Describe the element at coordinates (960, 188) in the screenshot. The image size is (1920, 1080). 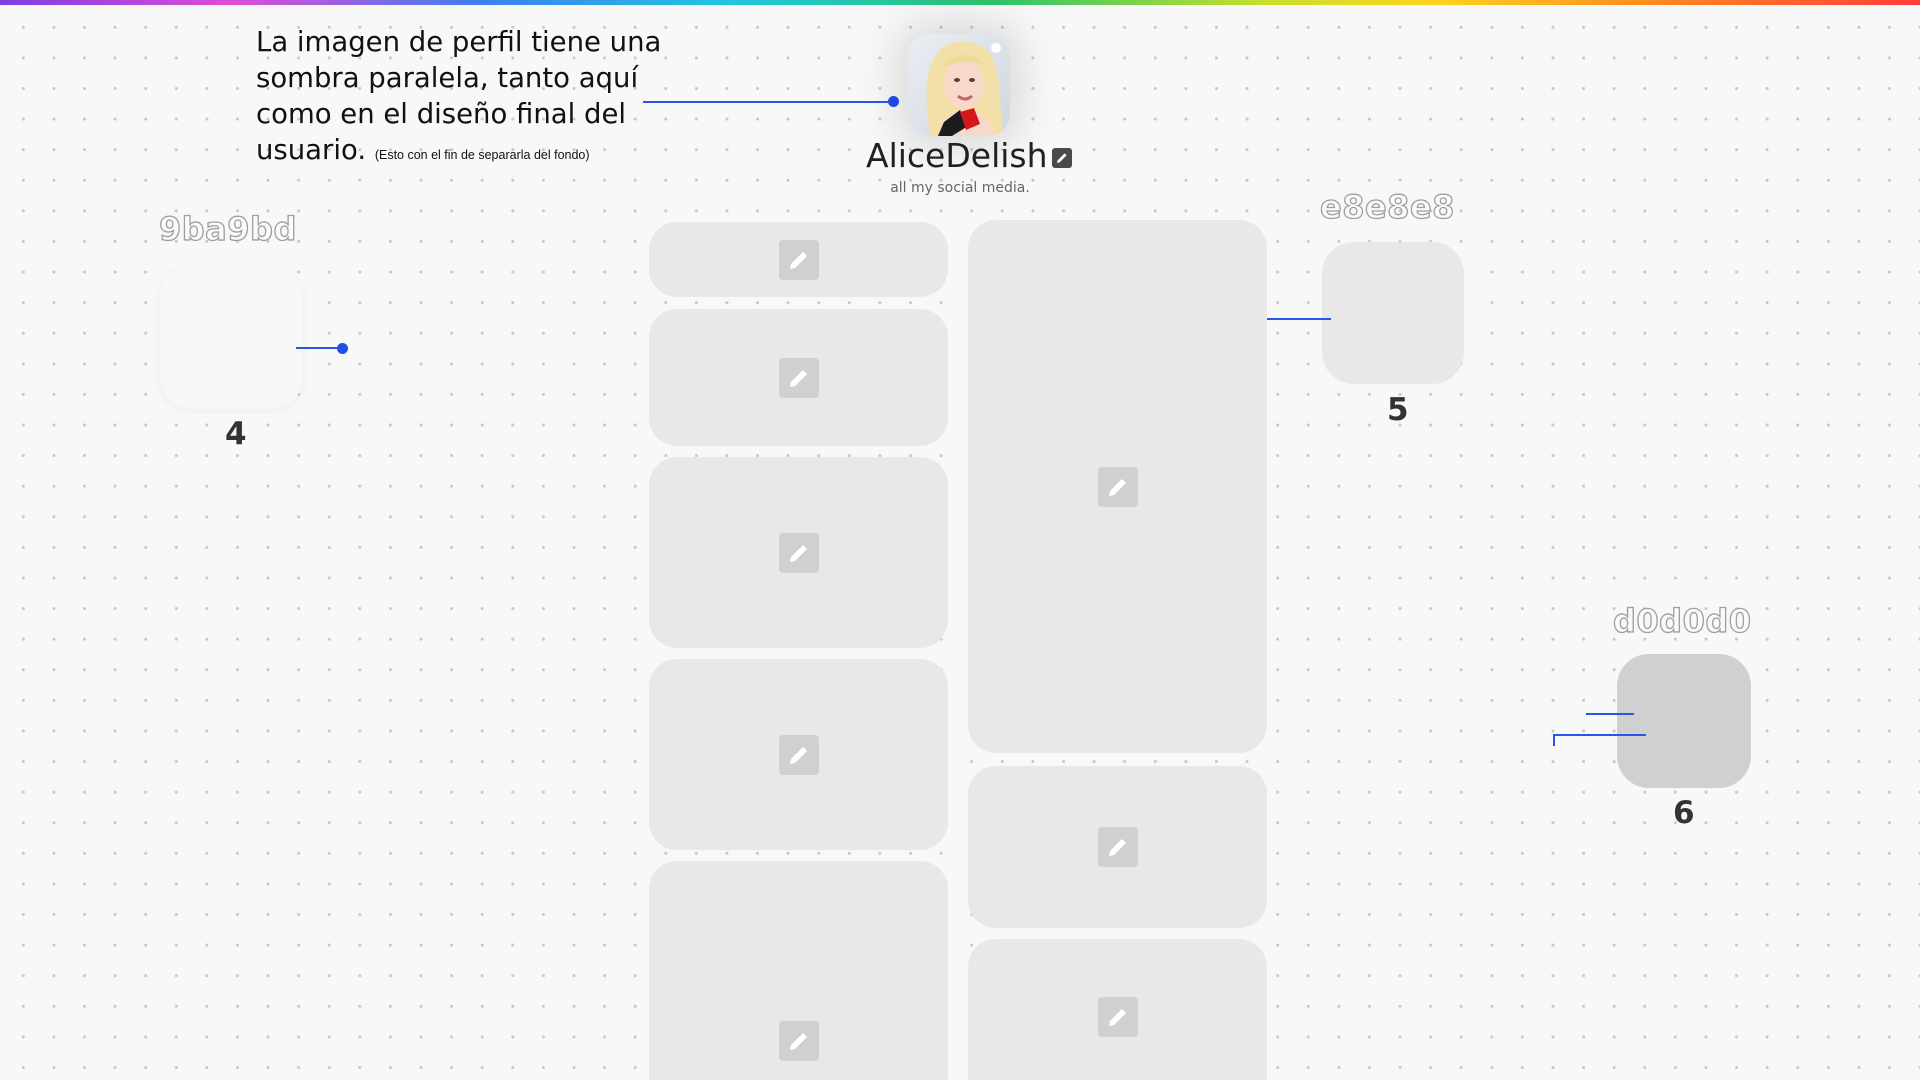
I see `profile-bio: all my social media.` at that location.